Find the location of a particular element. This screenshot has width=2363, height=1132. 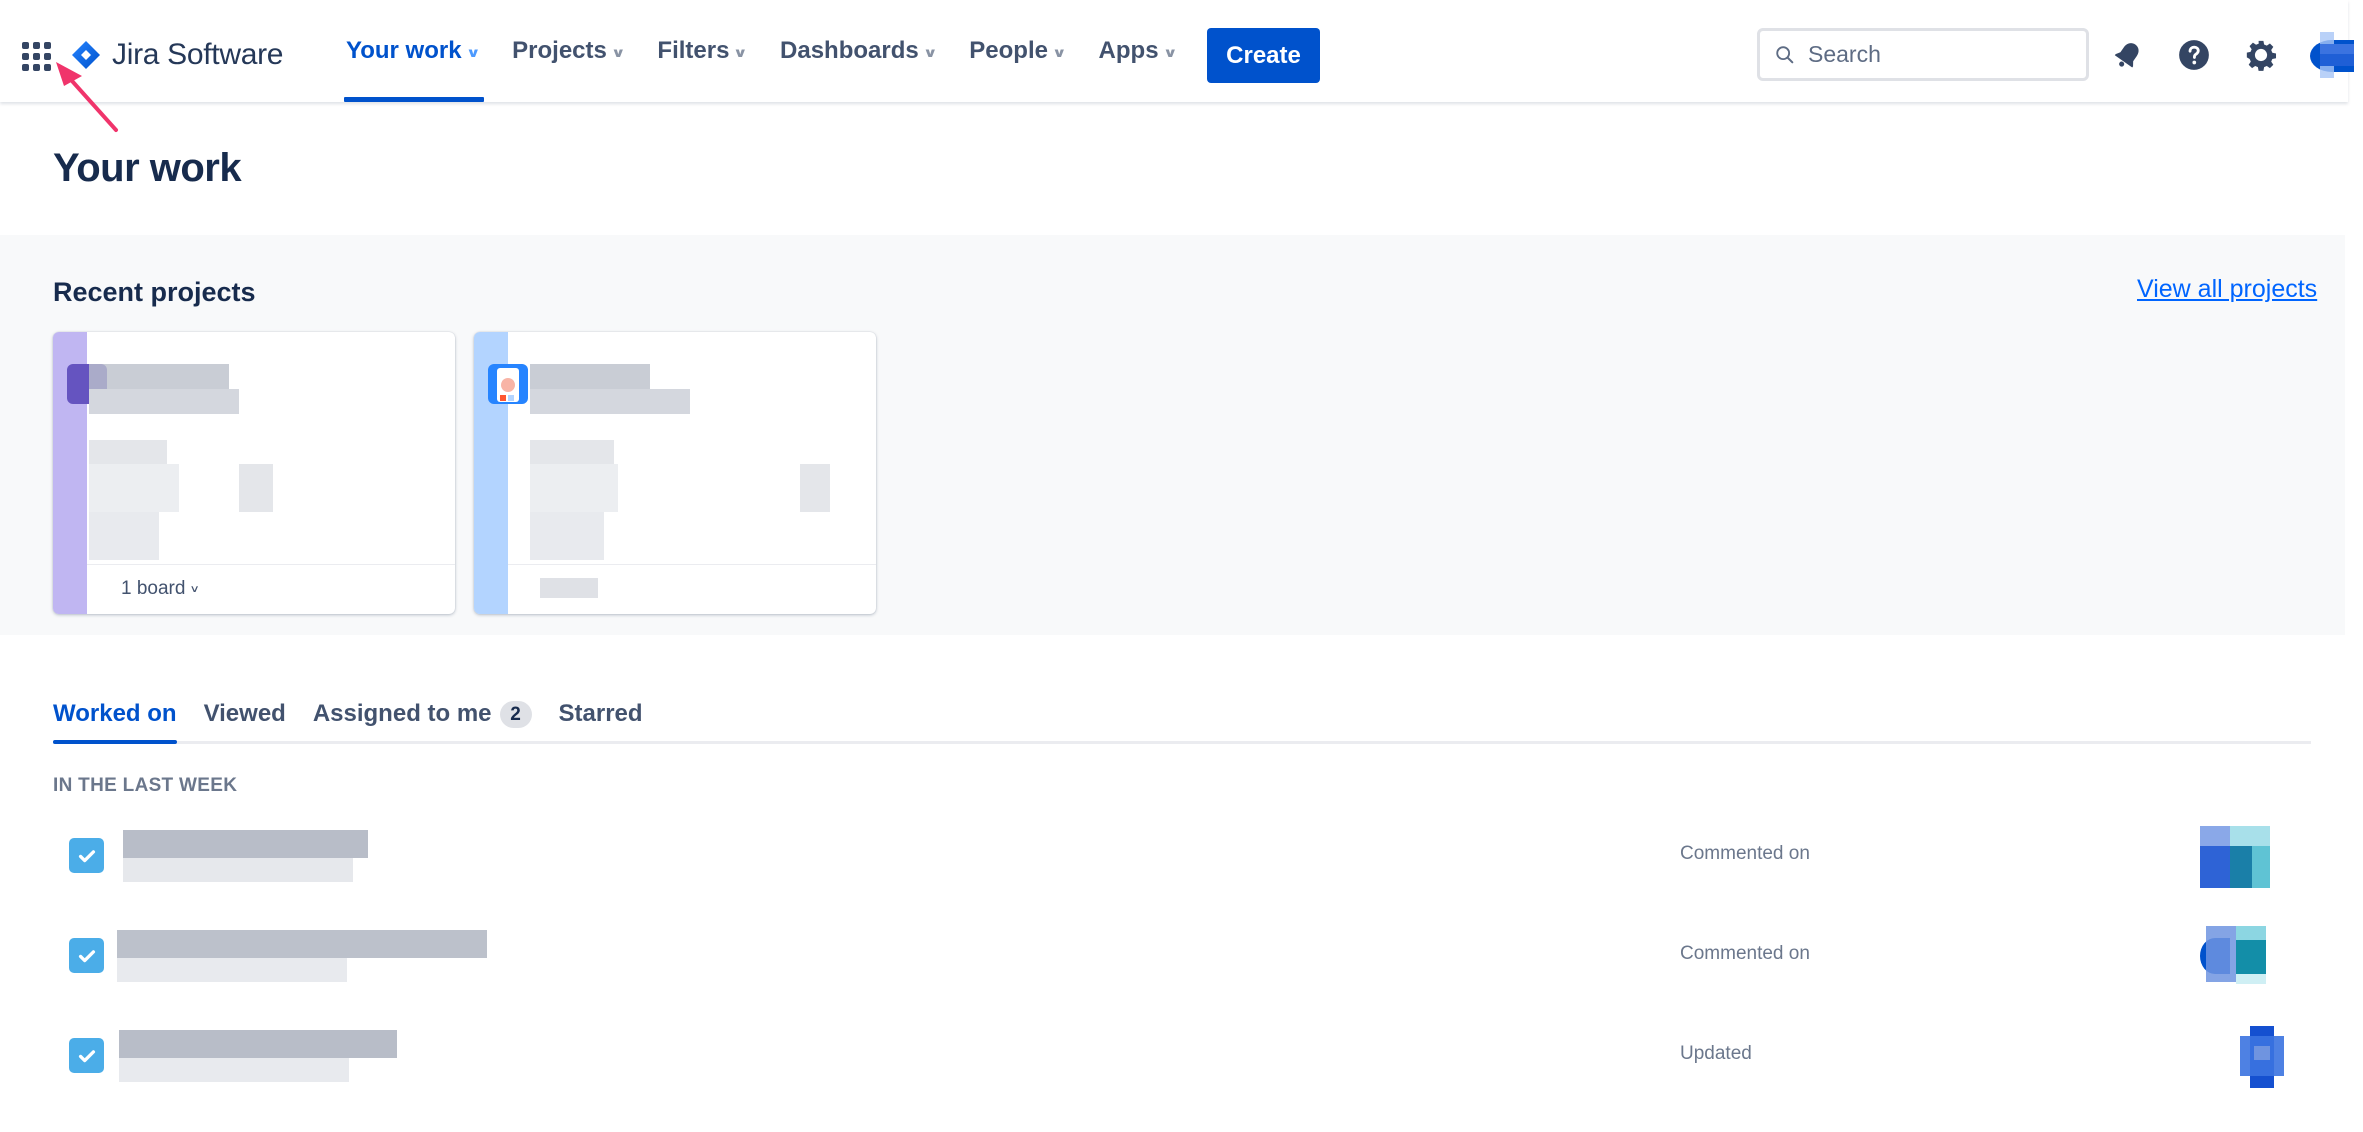

list-item: Updated is located at coordinates (1183, 1056).